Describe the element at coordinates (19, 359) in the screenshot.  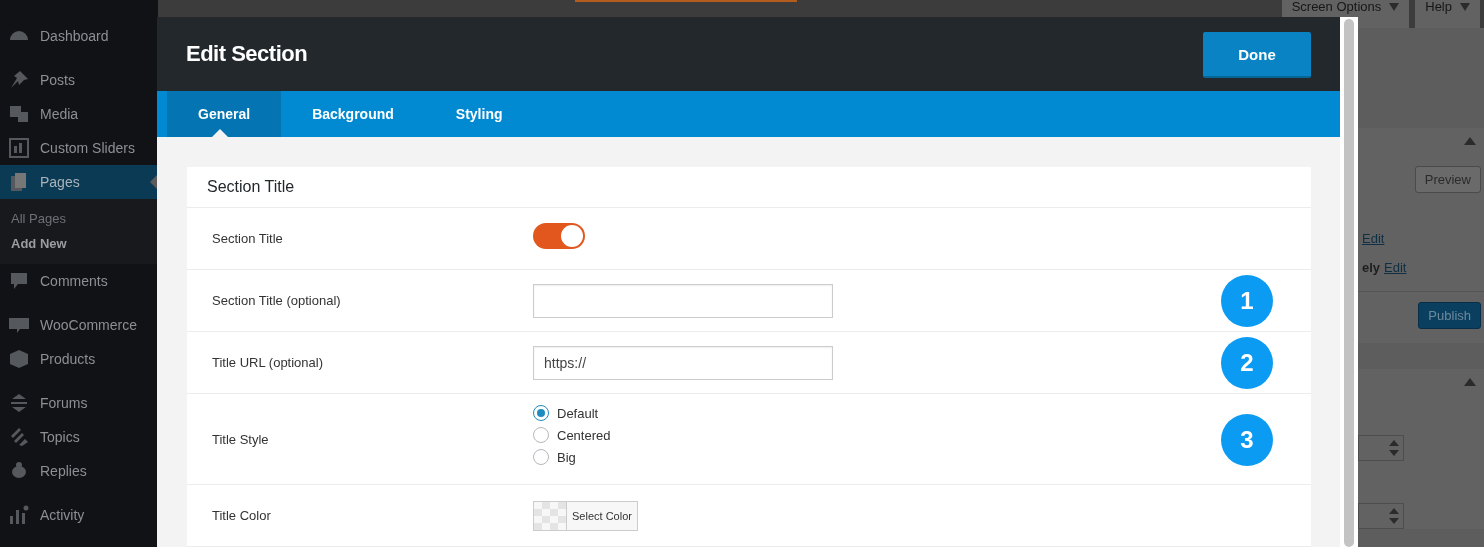
I see `cube-icon` at that location.